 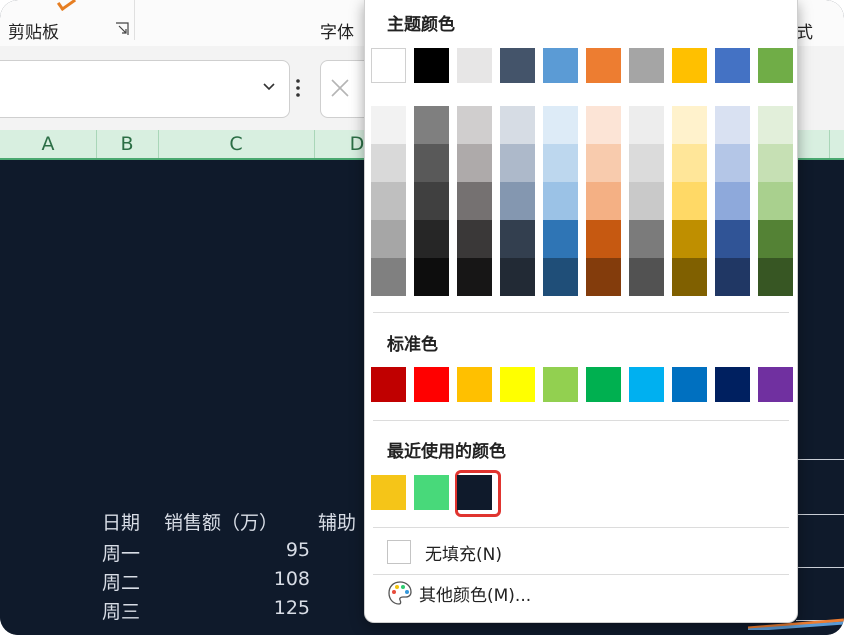 What do you see at coordinates (121, 581) in the screenshot?
I see `table-cell: 周二` at bounding box center [121, 581].